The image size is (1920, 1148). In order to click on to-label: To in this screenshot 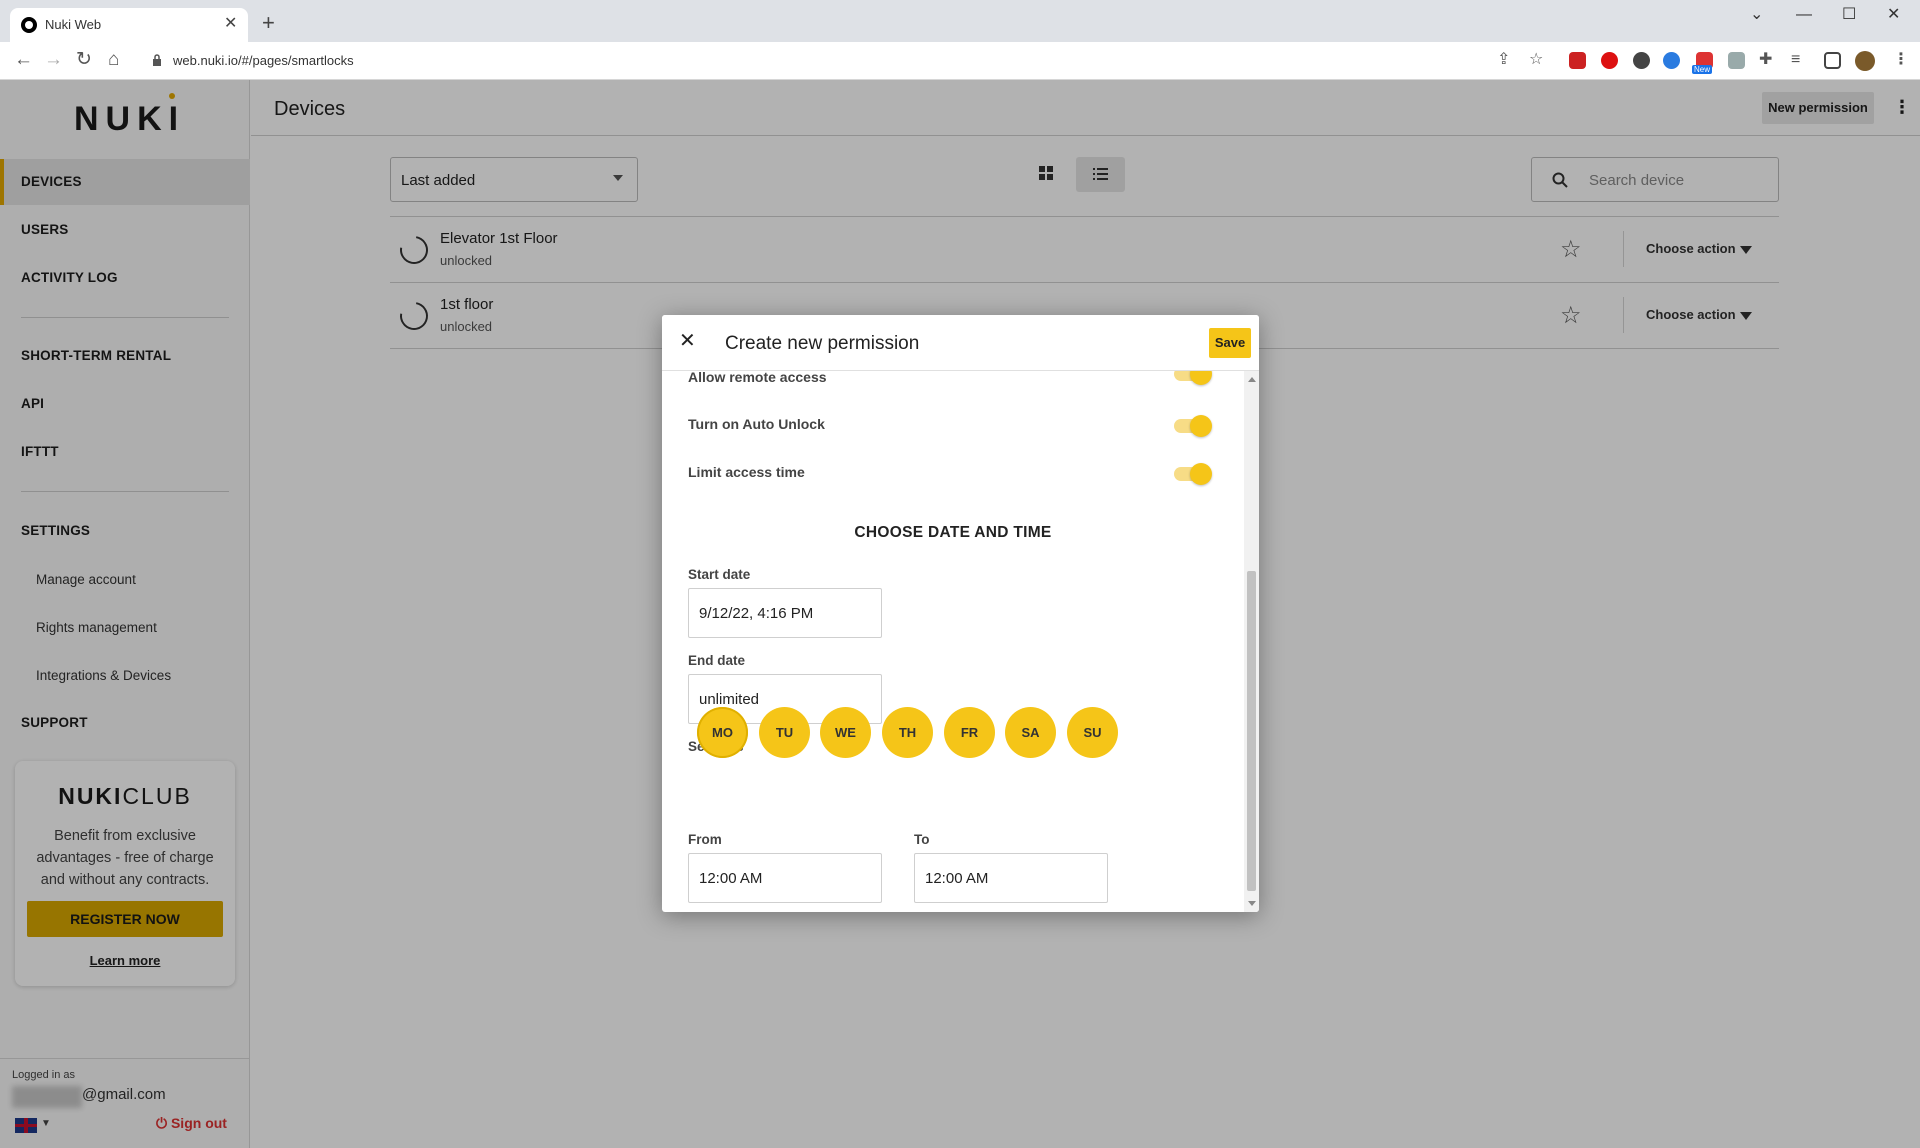, I will do `click(922, 839)`.